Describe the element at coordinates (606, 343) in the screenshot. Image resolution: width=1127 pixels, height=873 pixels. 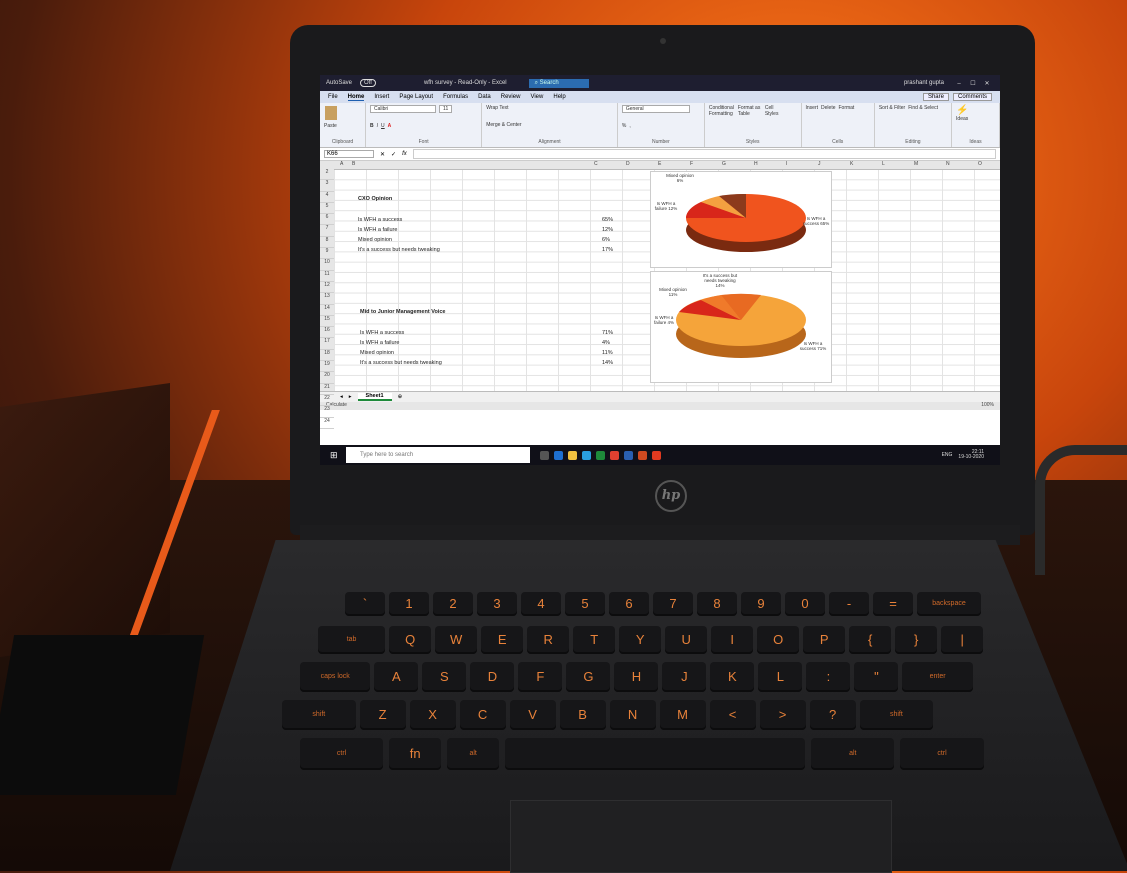
I see `mid-value-2: 4%` at that location.